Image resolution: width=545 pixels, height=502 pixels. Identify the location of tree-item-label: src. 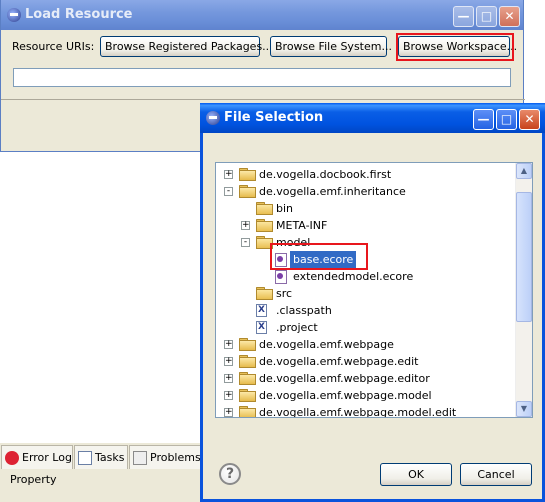
(284, 293).